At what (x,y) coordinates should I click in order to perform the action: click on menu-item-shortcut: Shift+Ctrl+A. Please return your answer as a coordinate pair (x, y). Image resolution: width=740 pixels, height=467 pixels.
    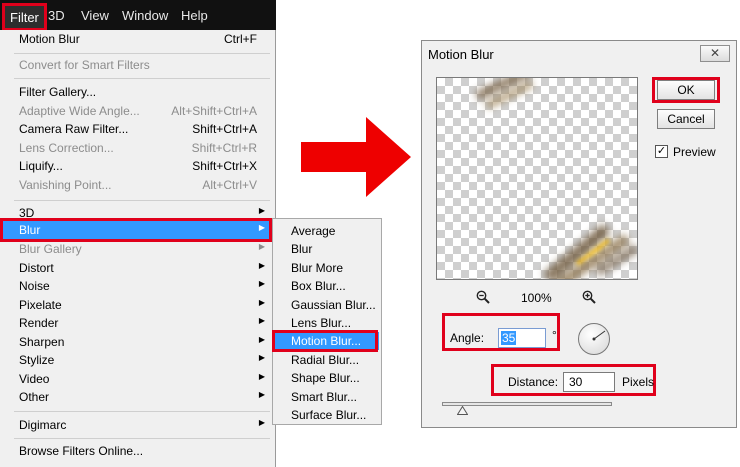
    Looking at the image, I should click on (224, 129).